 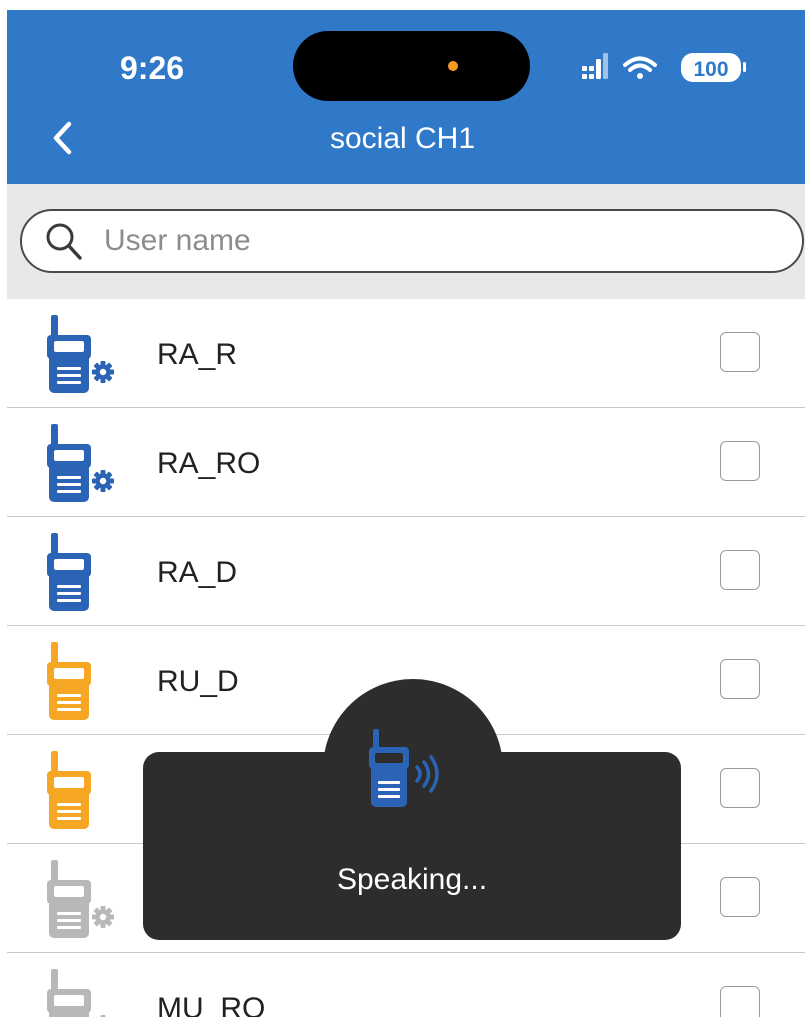 What do you see at coordinates (197, 572) in the screenshot?
I see `user-name: RA_D` at bounding box center [197, 572].